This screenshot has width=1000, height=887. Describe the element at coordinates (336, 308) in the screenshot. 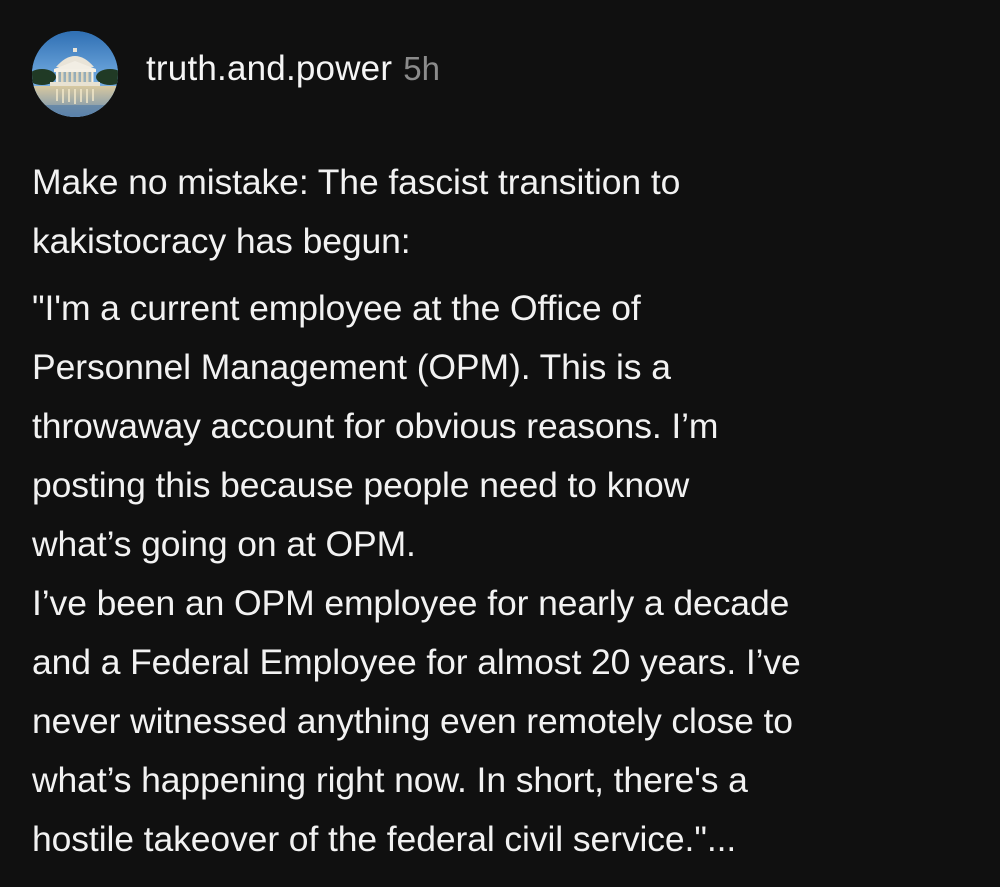

I see `text-line: "I'm a current employee at the Office of` at that location.